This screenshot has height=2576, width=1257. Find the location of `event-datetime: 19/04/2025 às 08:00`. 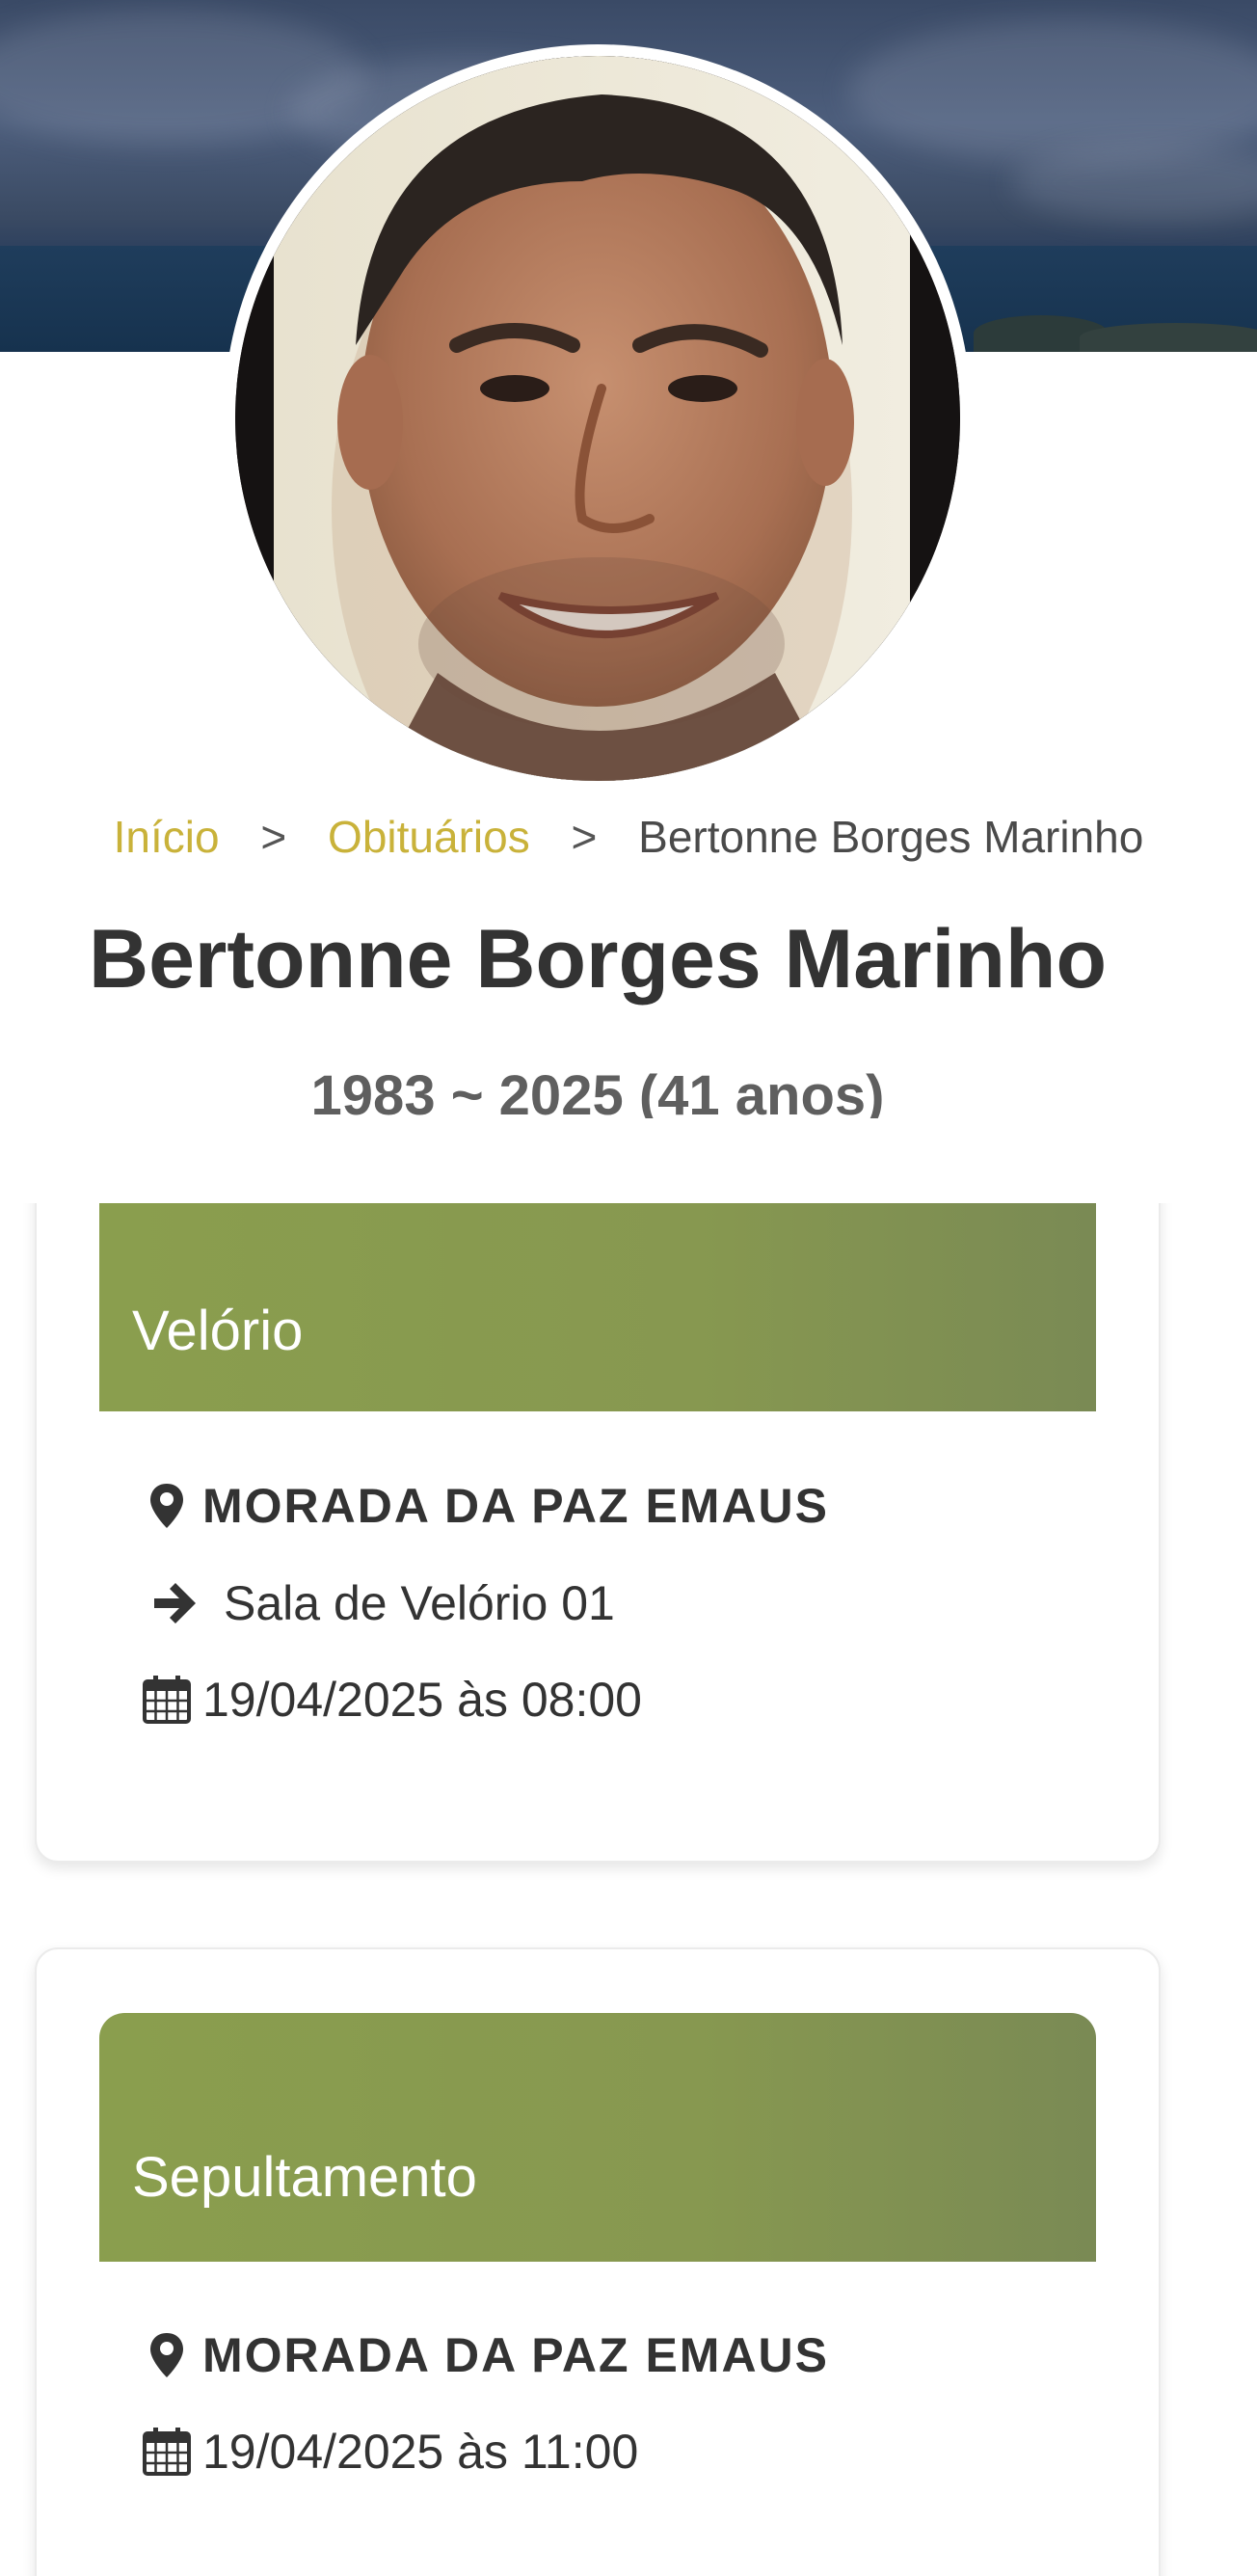

event-datetime: 19/04/2025 às 08:00 is located at coordinates (422, 1700).